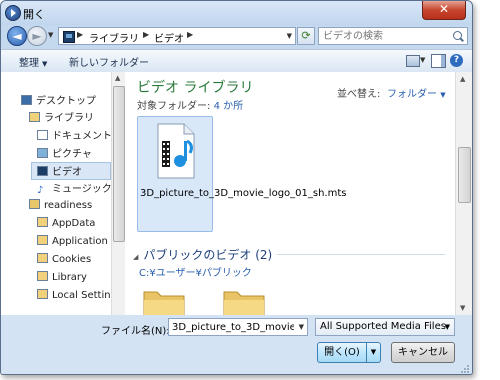 The image size is (500, 380). I want to click on title-bar: 開く ✕, so click(236, 13).